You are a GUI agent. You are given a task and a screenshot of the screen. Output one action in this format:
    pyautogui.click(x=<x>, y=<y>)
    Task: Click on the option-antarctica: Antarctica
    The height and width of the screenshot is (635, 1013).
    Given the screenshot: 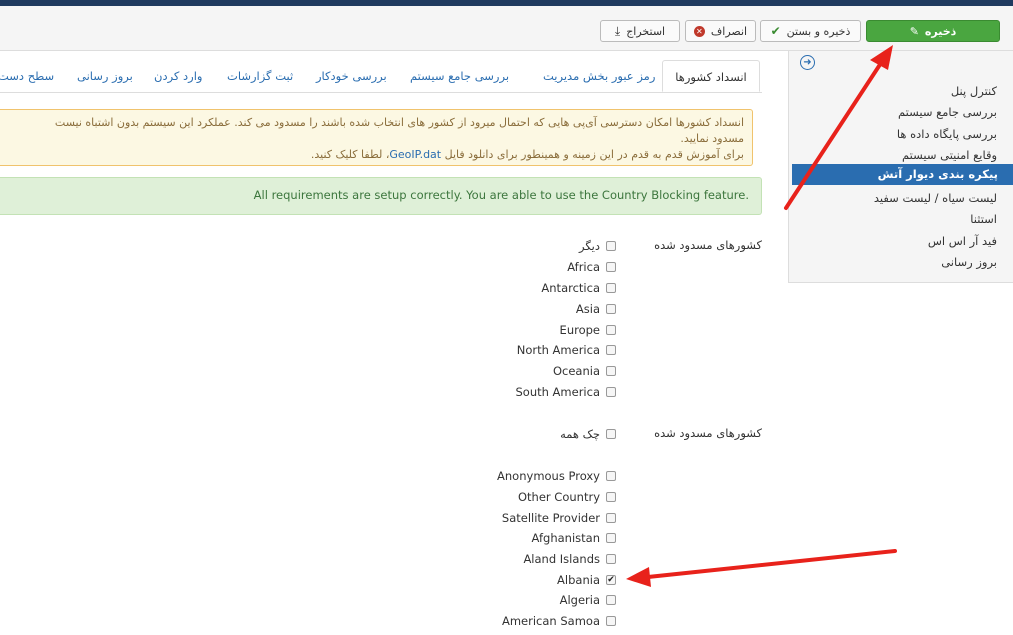 What is the action you would take?
    pyautogui.click(x=578, y=288)
    